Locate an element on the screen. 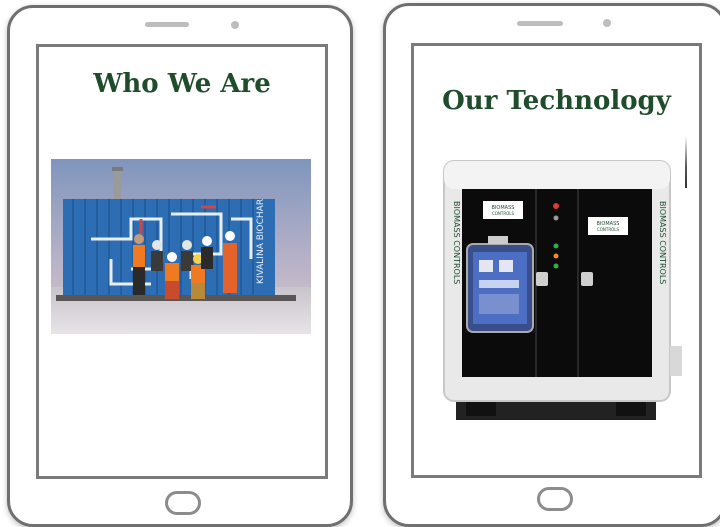  page-title: Who We Are is located at coordinates (182, 84).